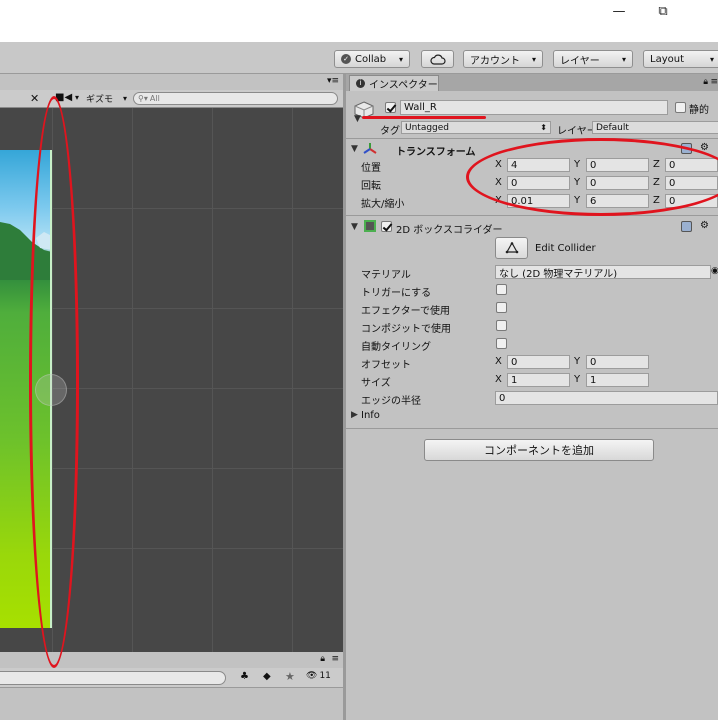 The image size is (718, 720). I want to click on filter-type-icon: ♣, so click(244, 676).